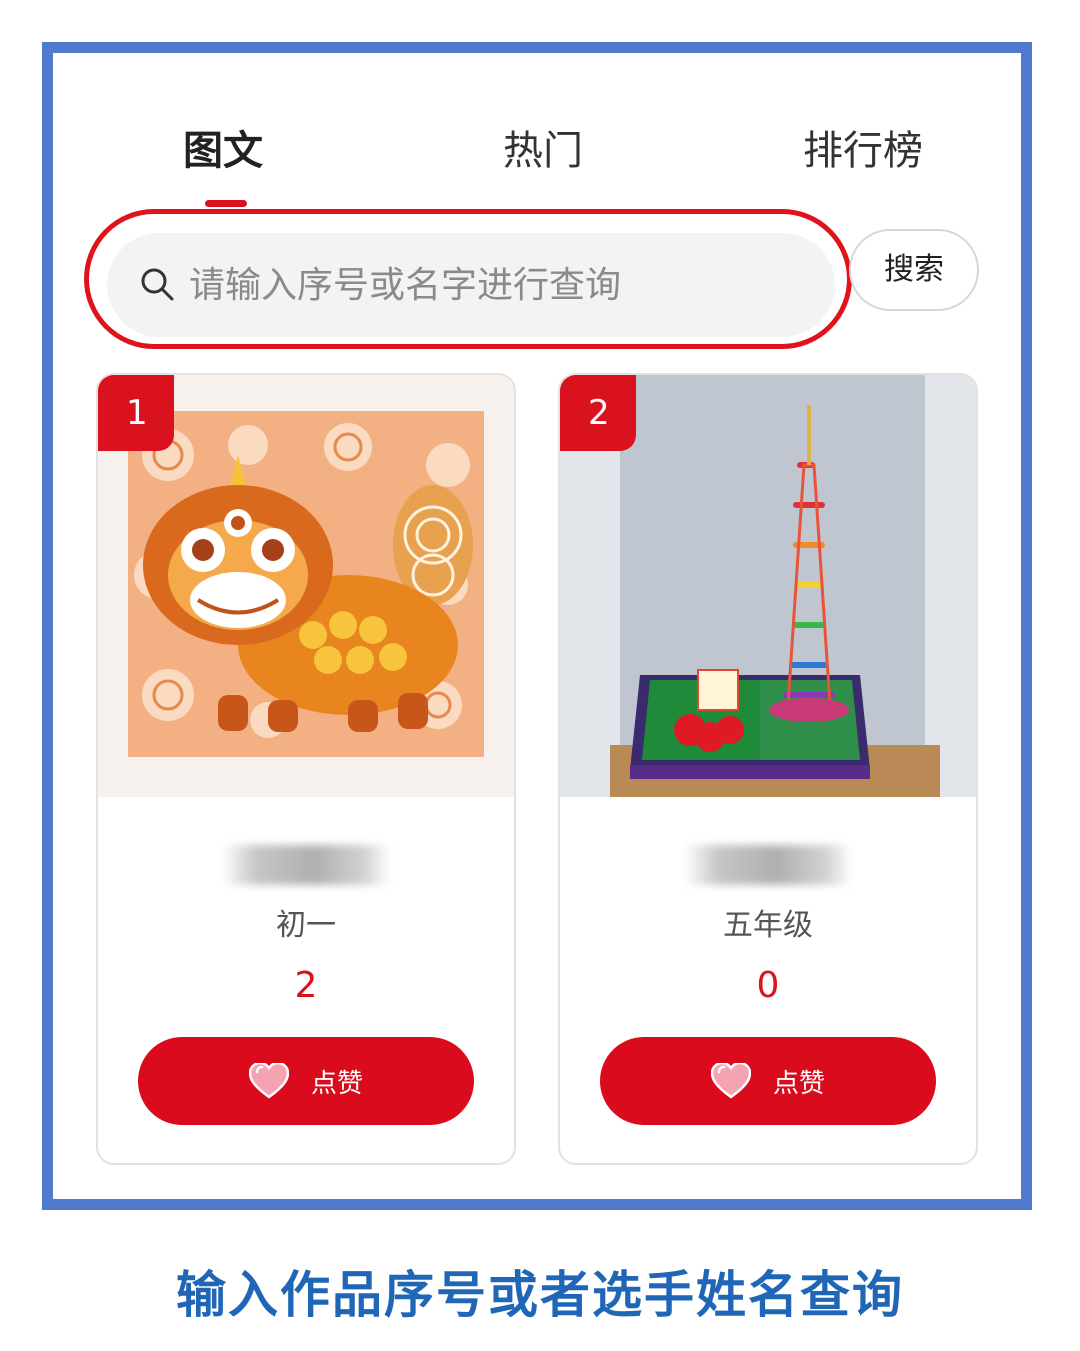  I want to click on rank-badge: 1, so click(136, 413).